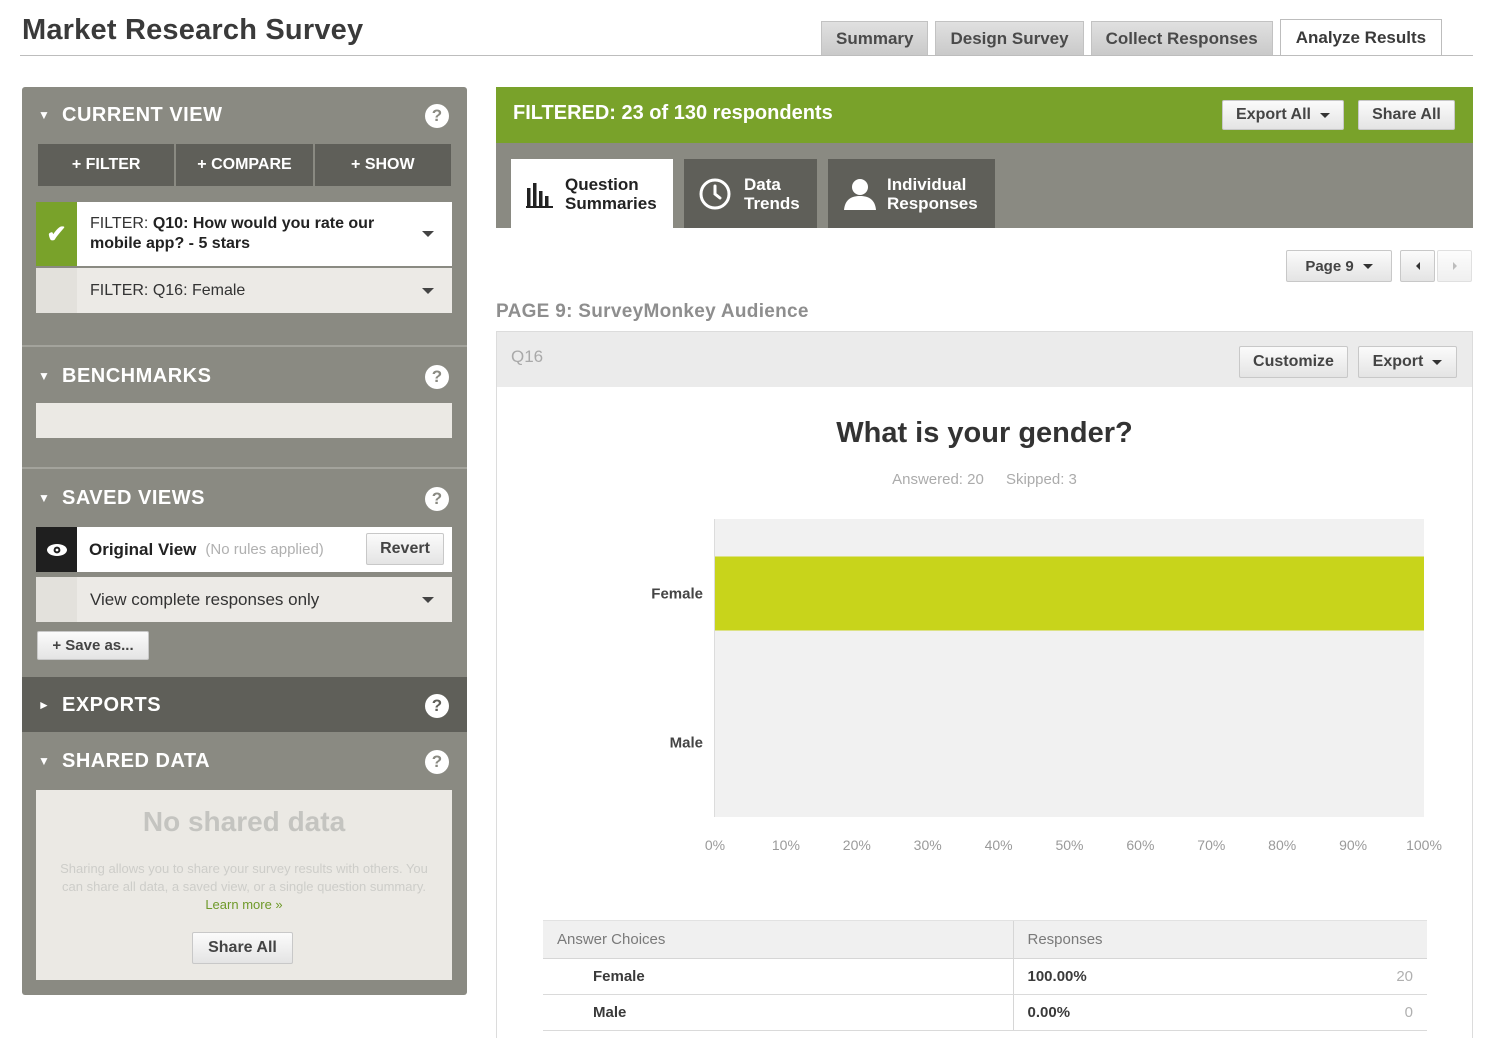 This screenshot has width=1486, height=1038. I want to click on x-tick-label: 40%, so click(999, 845).